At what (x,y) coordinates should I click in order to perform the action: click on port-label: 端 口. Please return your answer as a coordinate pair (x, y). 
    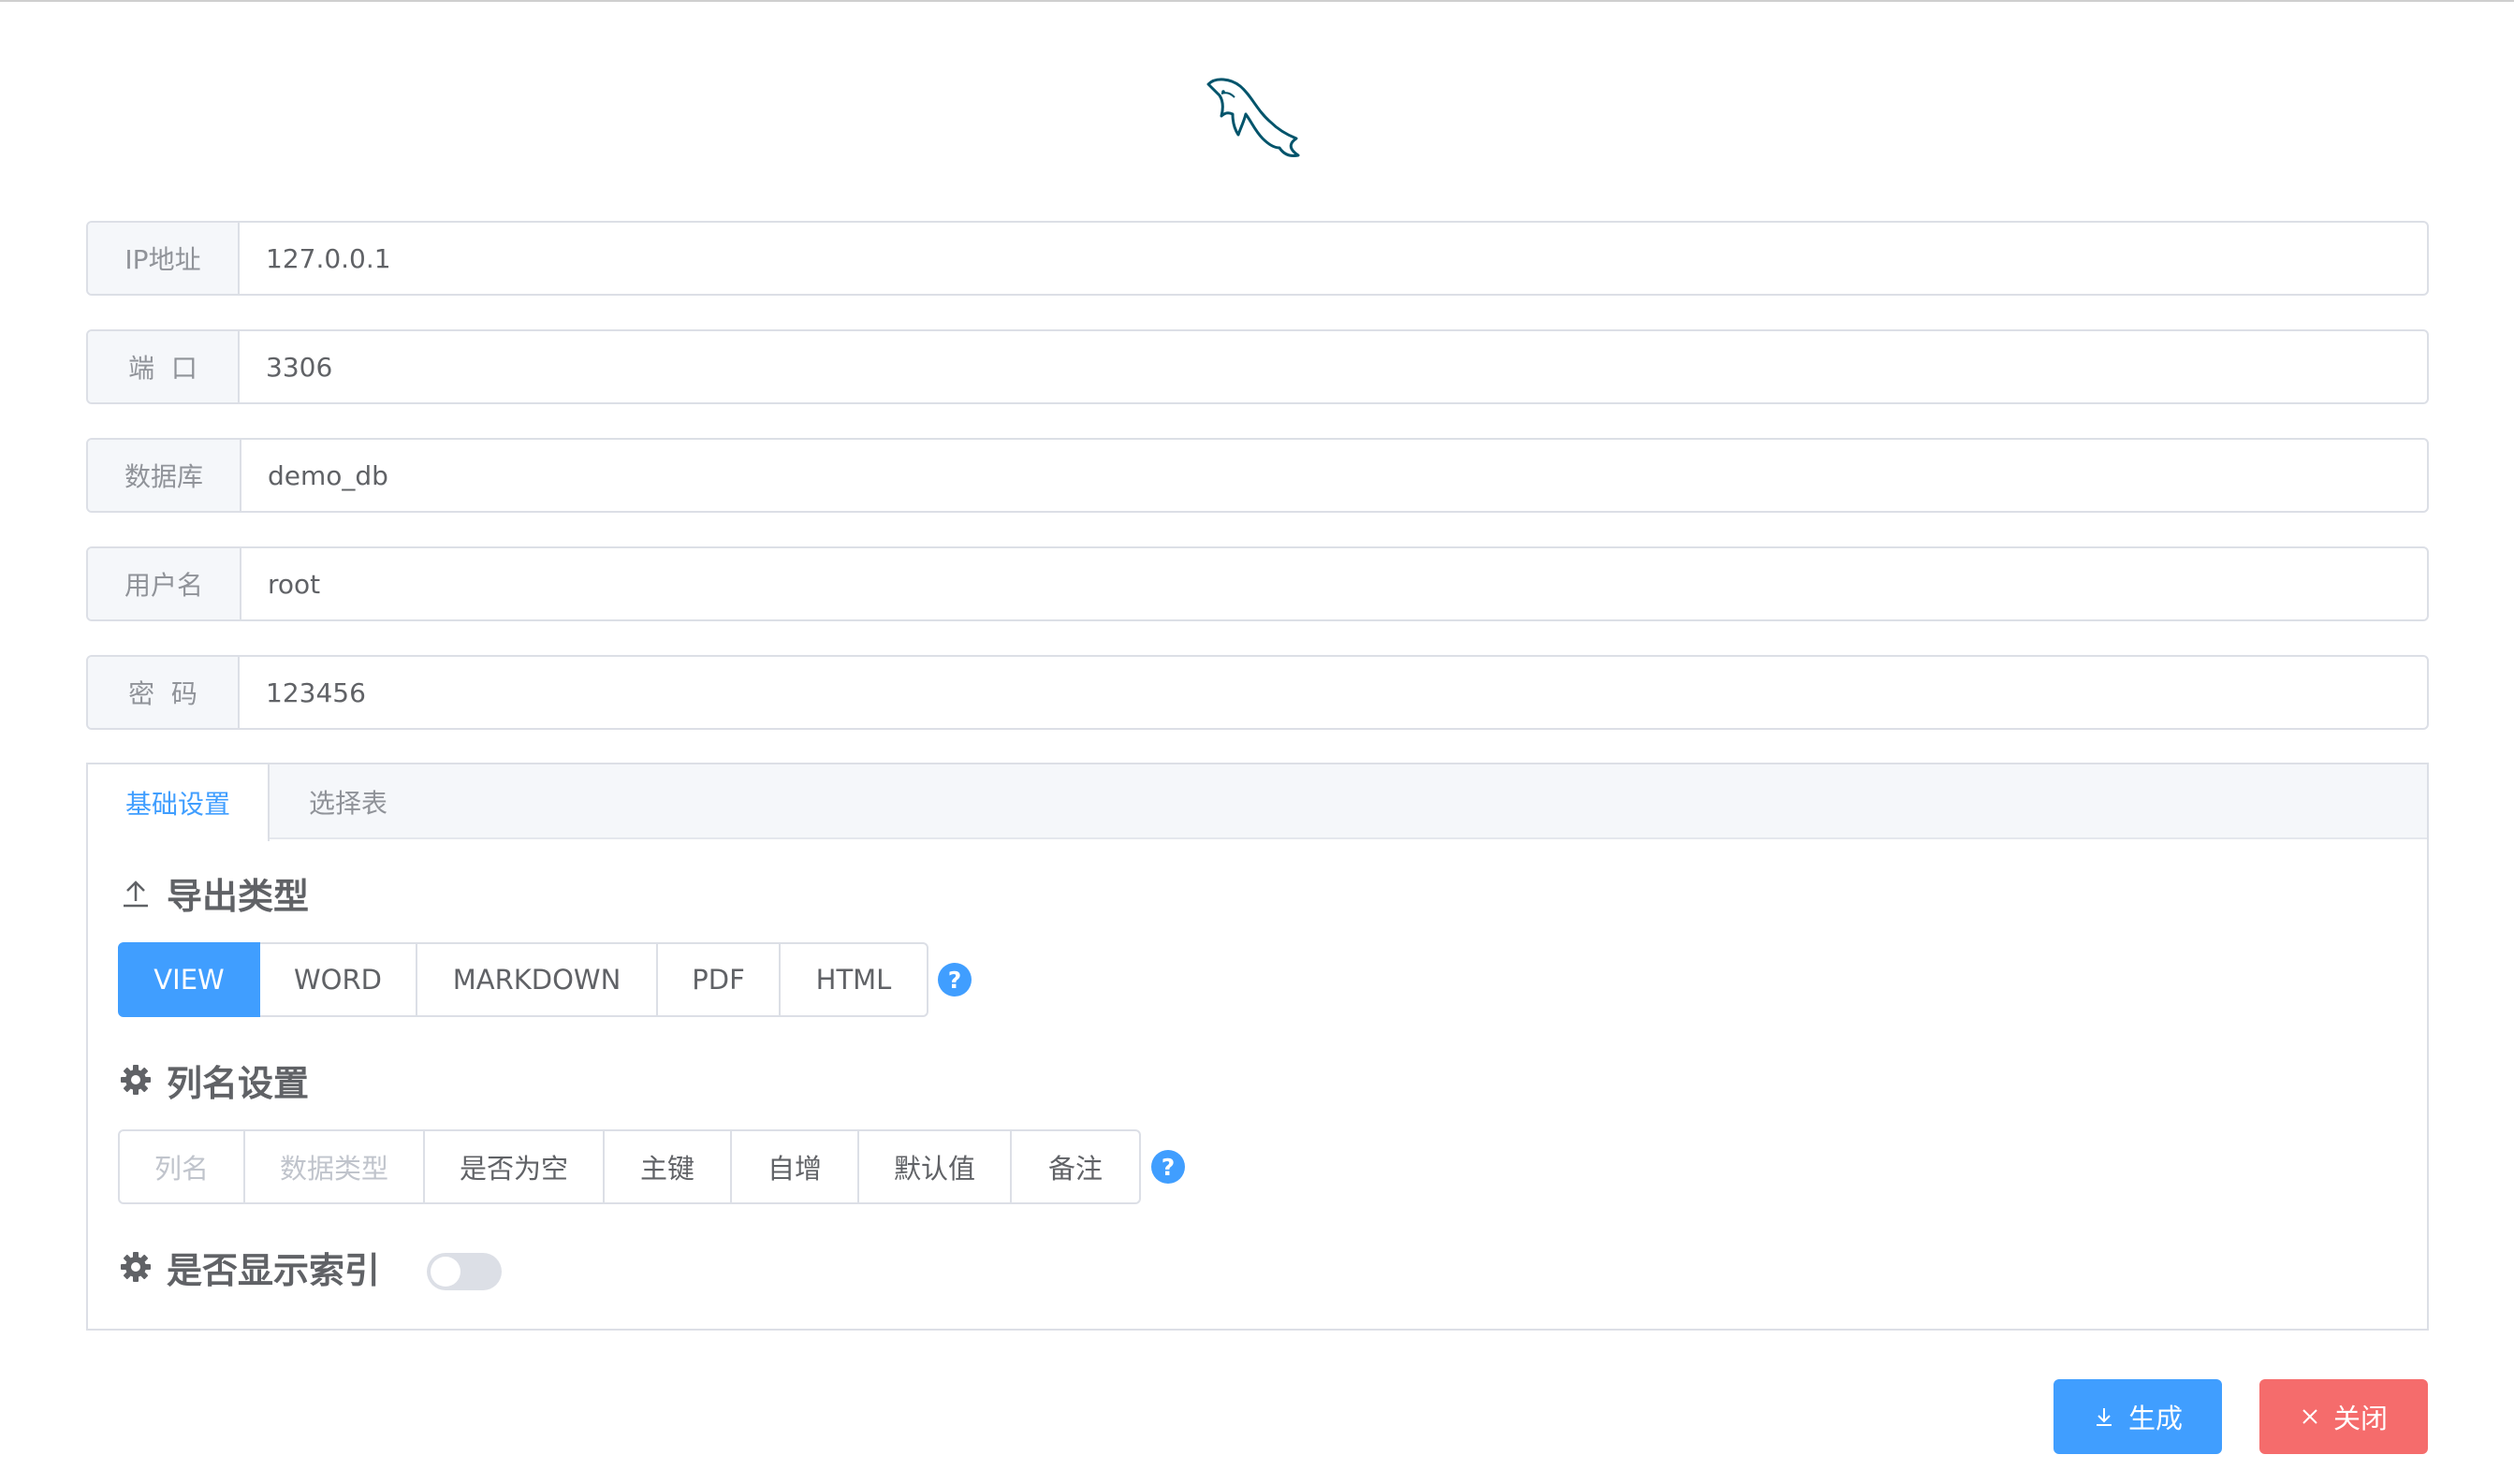
    Looking at the image, I should click on (164, 366).